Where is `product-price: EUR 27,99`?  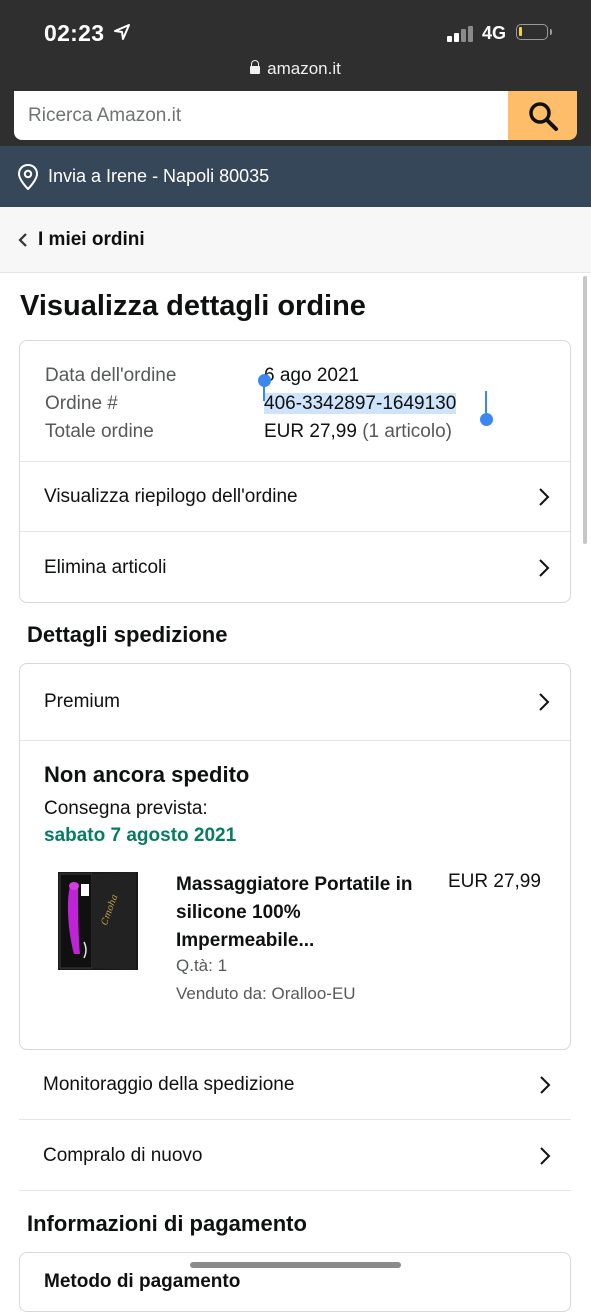 product-price: EUR 27,99 is located at coordinates (494, 881).